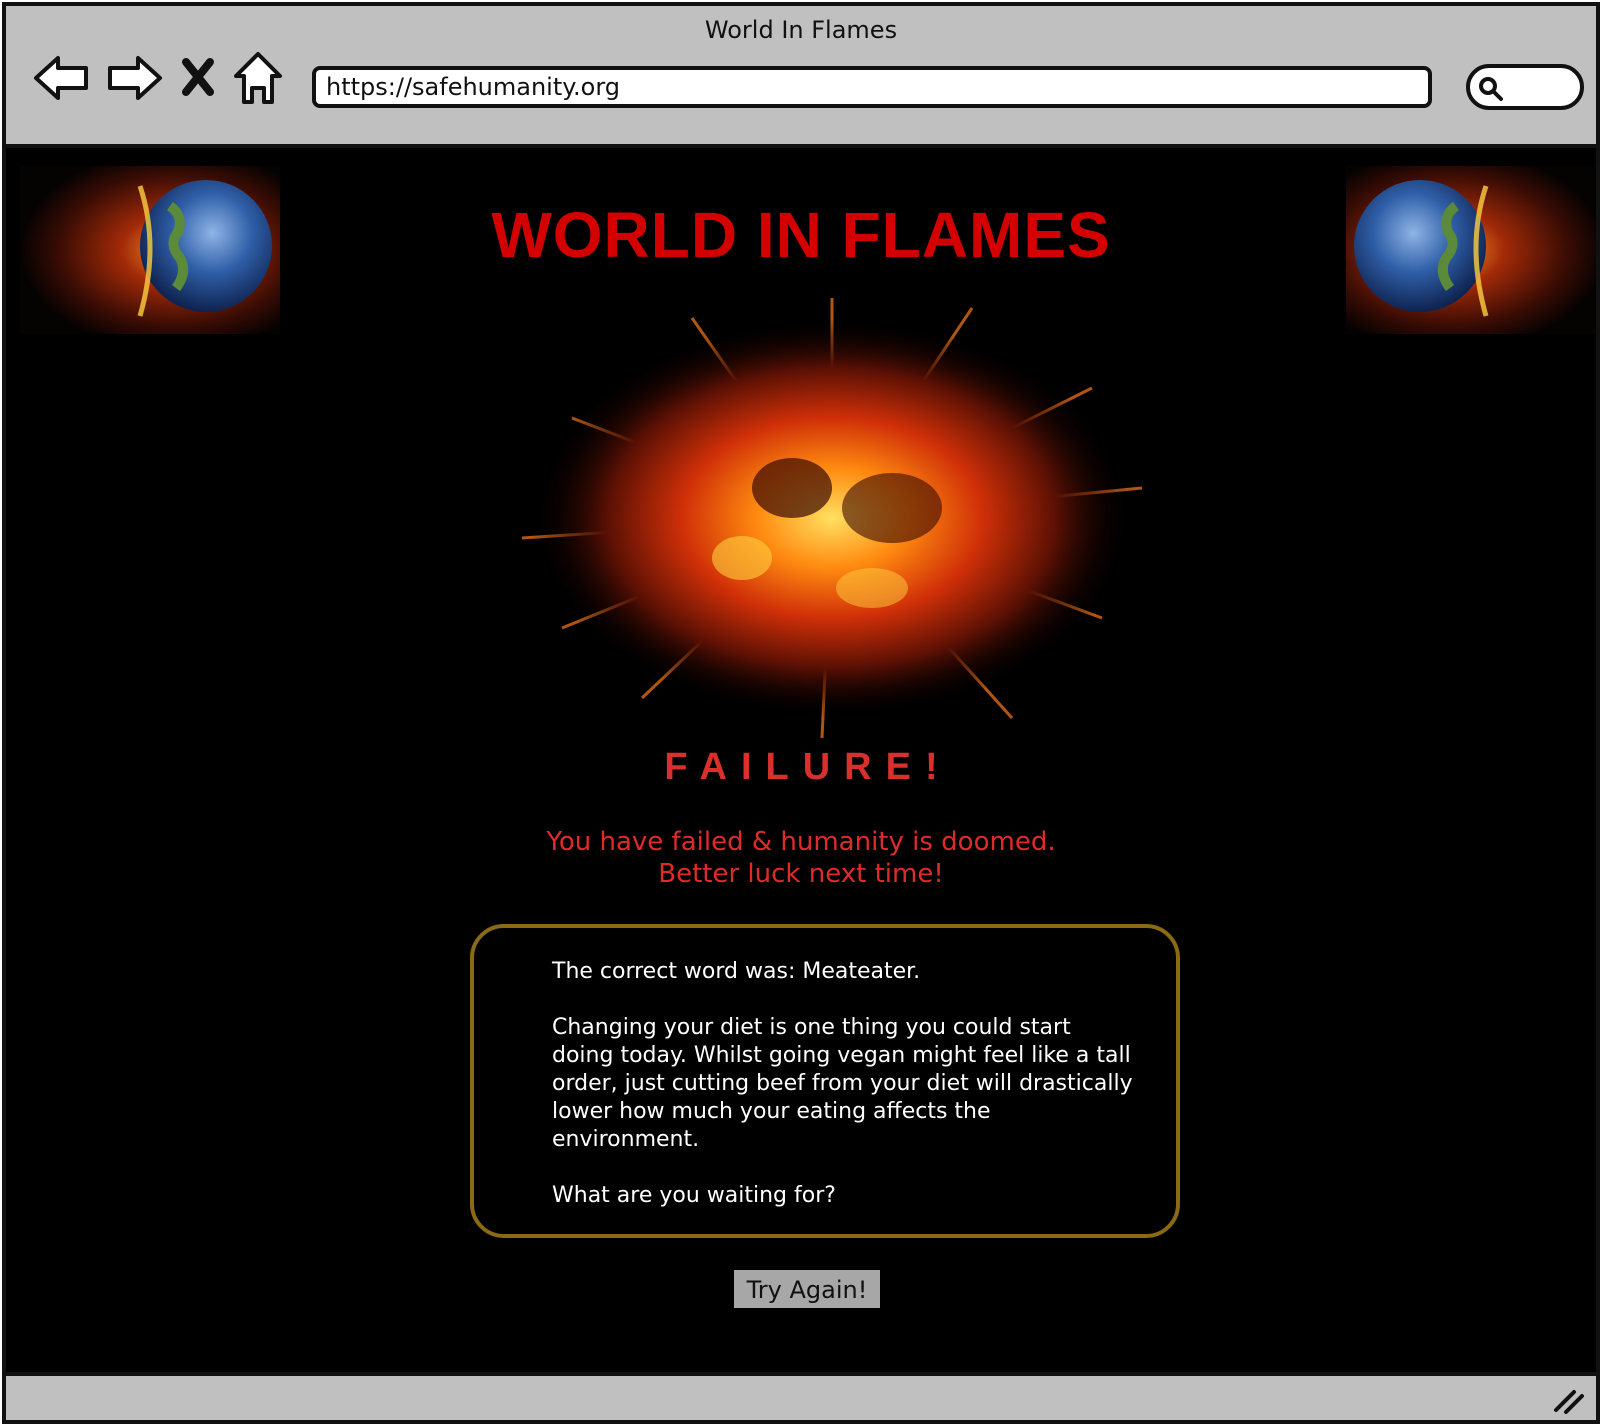 Image resolution: width=1606 pixels, height=1428 pixels. What do you see at coordinates (801, 874) in the screenshot?
I see `failure-message-line2: Better luck next time!` at bounding box center [801, 874].